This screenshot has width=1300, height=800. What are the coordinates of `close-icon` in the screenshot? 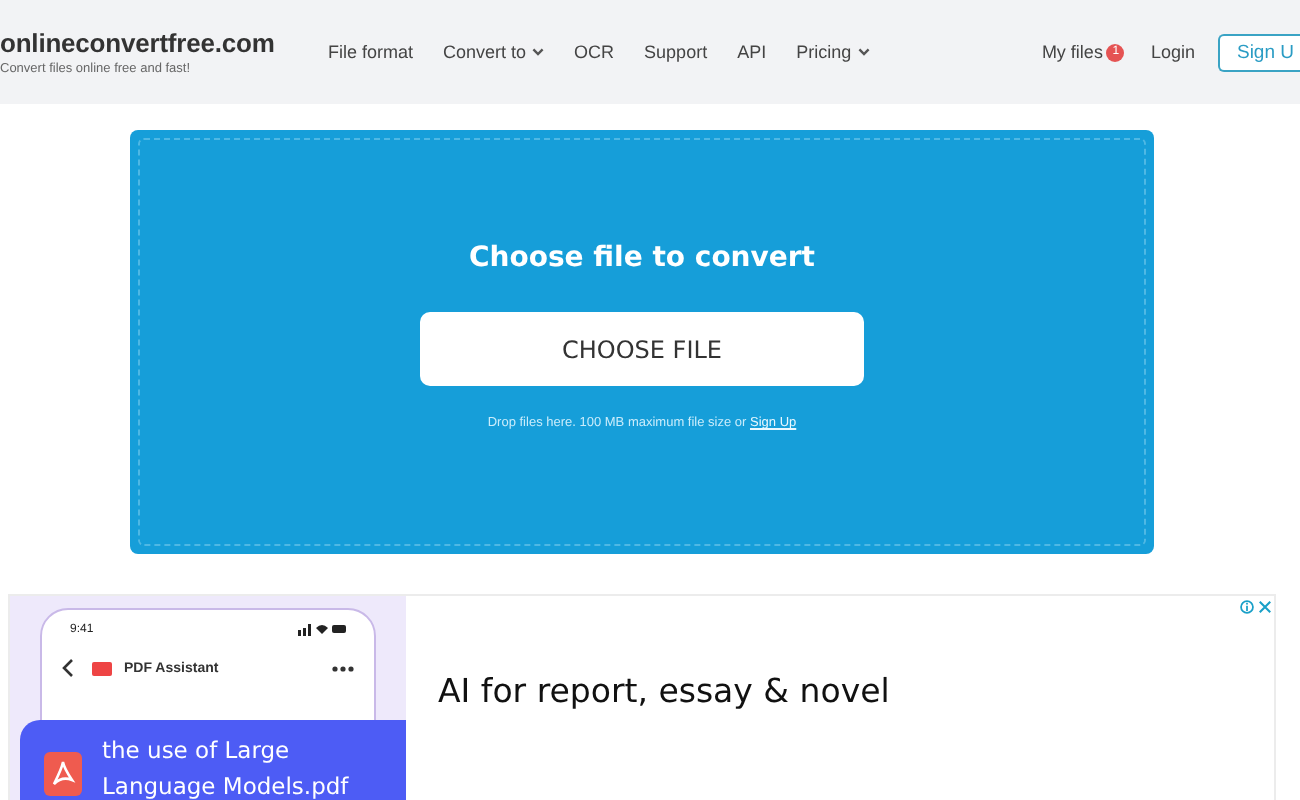 It's located at (1265, 607).